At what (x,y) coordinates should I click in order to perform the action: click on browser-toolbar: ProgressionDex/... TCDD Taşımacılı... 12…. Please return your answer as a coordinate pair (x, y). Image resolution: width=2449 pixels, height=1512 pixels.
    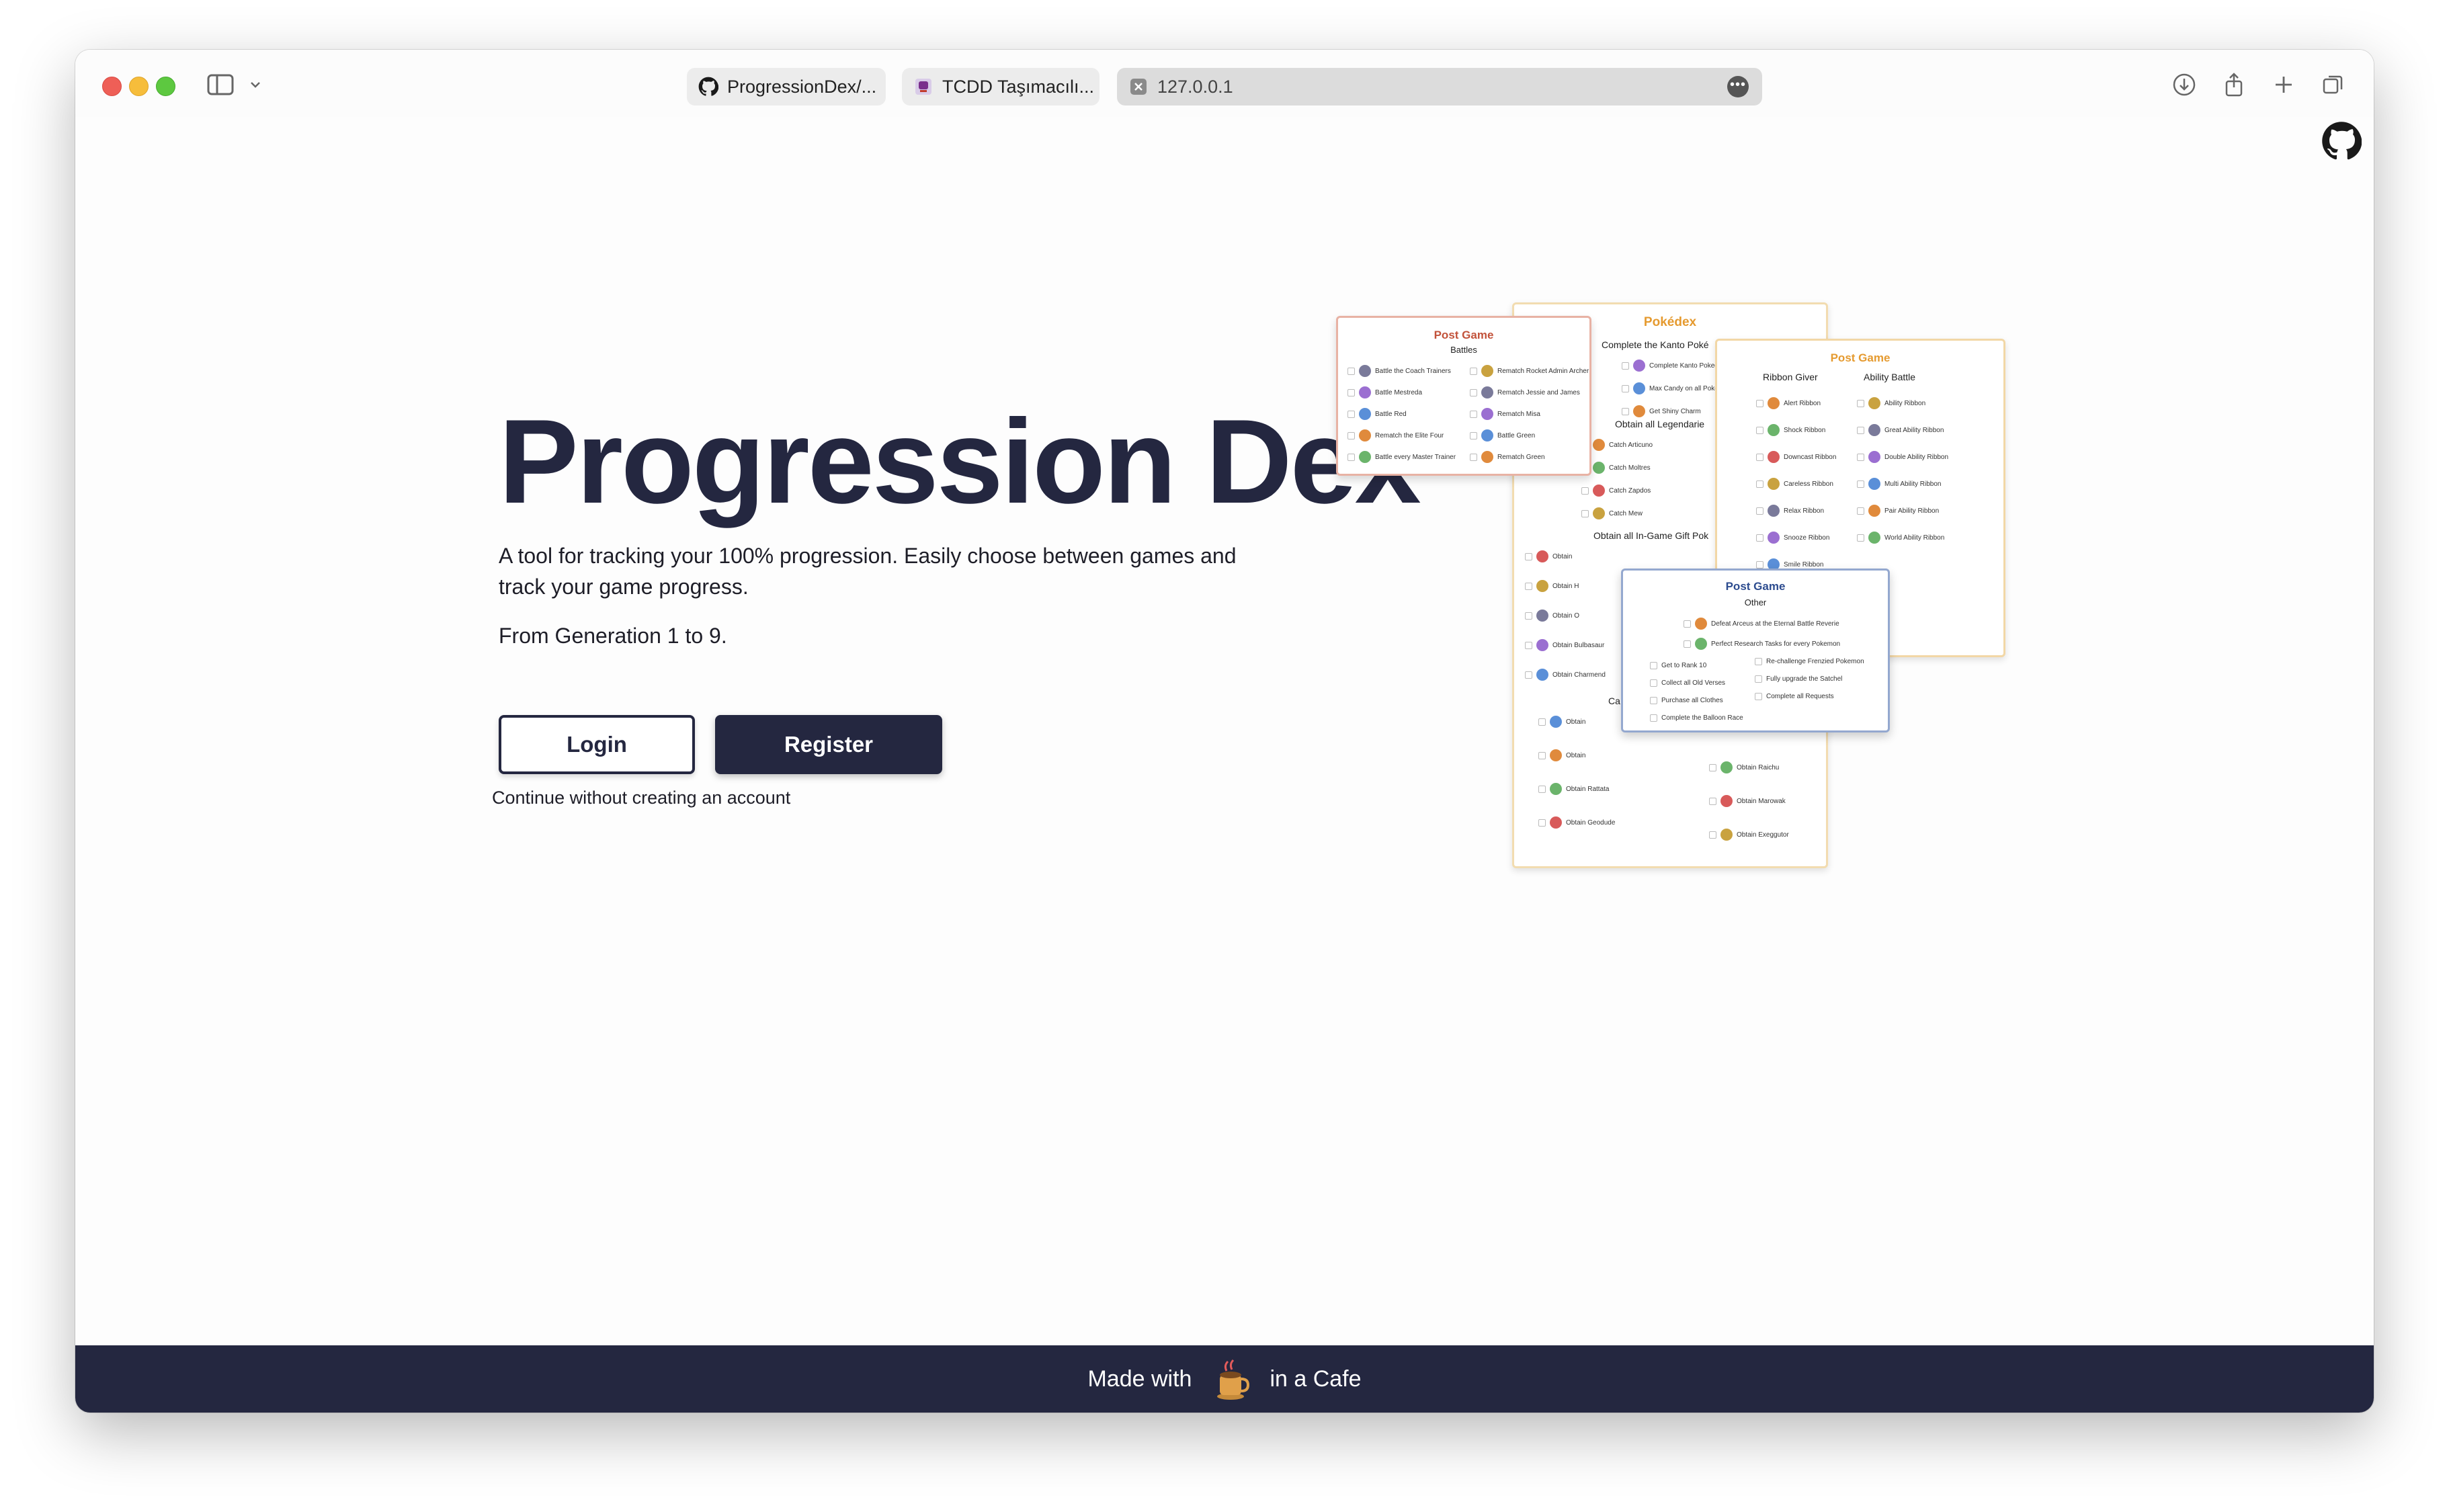
    Looking at the image, I should click on (1224, 83).